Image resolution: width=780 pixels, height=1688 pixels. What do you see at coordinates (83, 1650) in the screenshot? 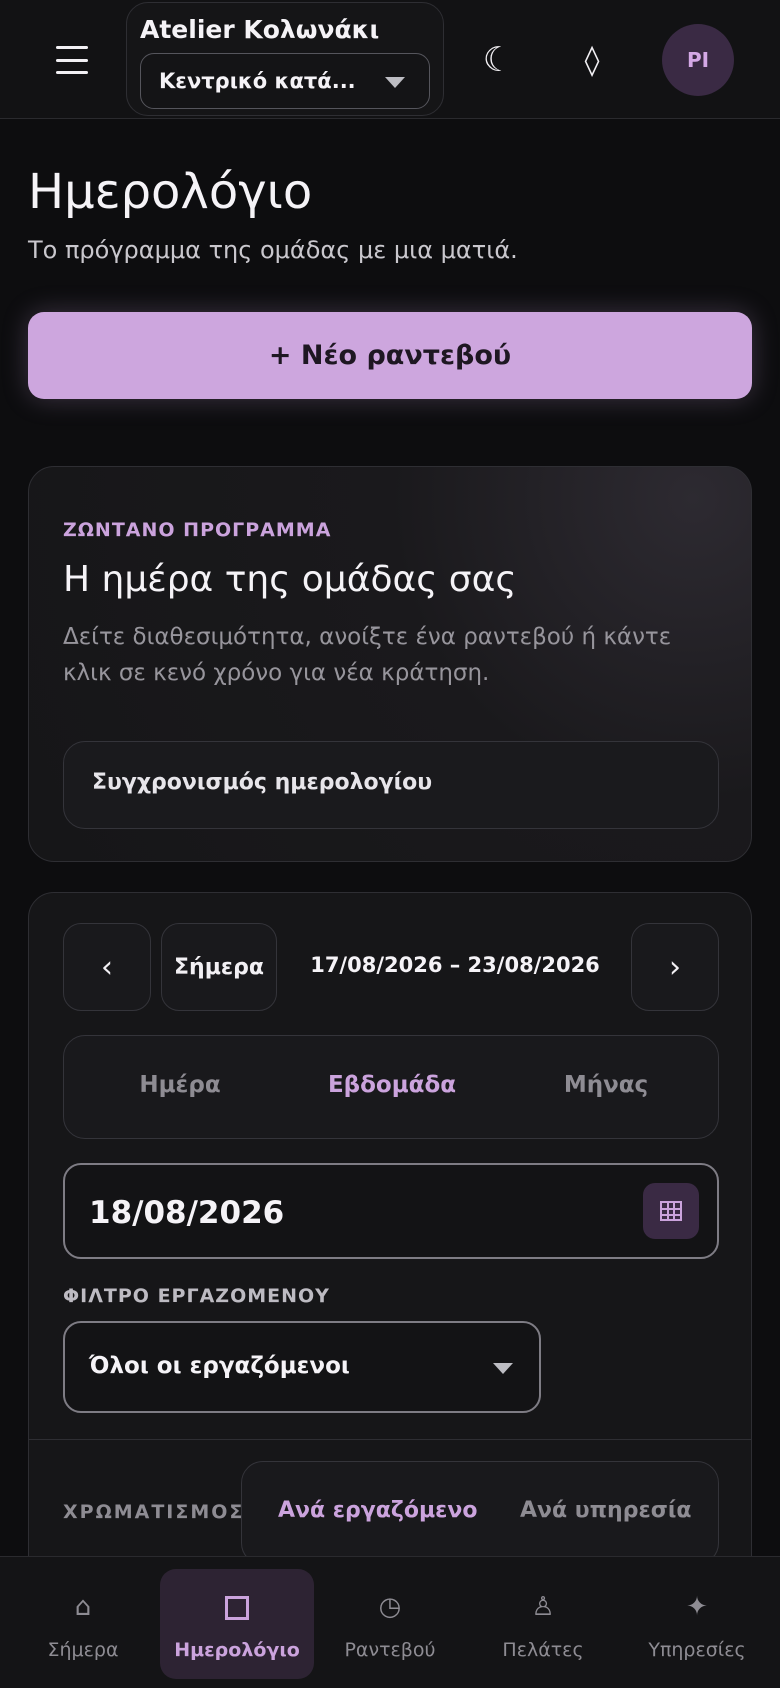
I see `nav-item-label: Σήμερα` at bounding box center [83, 1650].